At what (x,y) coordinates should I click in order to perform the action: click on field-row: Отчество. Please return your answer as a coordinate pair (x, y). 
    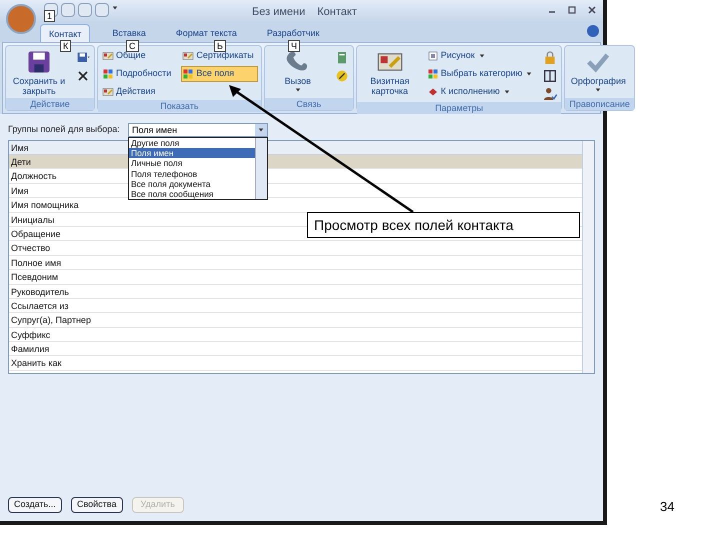
    Looking at the image, I should click on (295, 248).